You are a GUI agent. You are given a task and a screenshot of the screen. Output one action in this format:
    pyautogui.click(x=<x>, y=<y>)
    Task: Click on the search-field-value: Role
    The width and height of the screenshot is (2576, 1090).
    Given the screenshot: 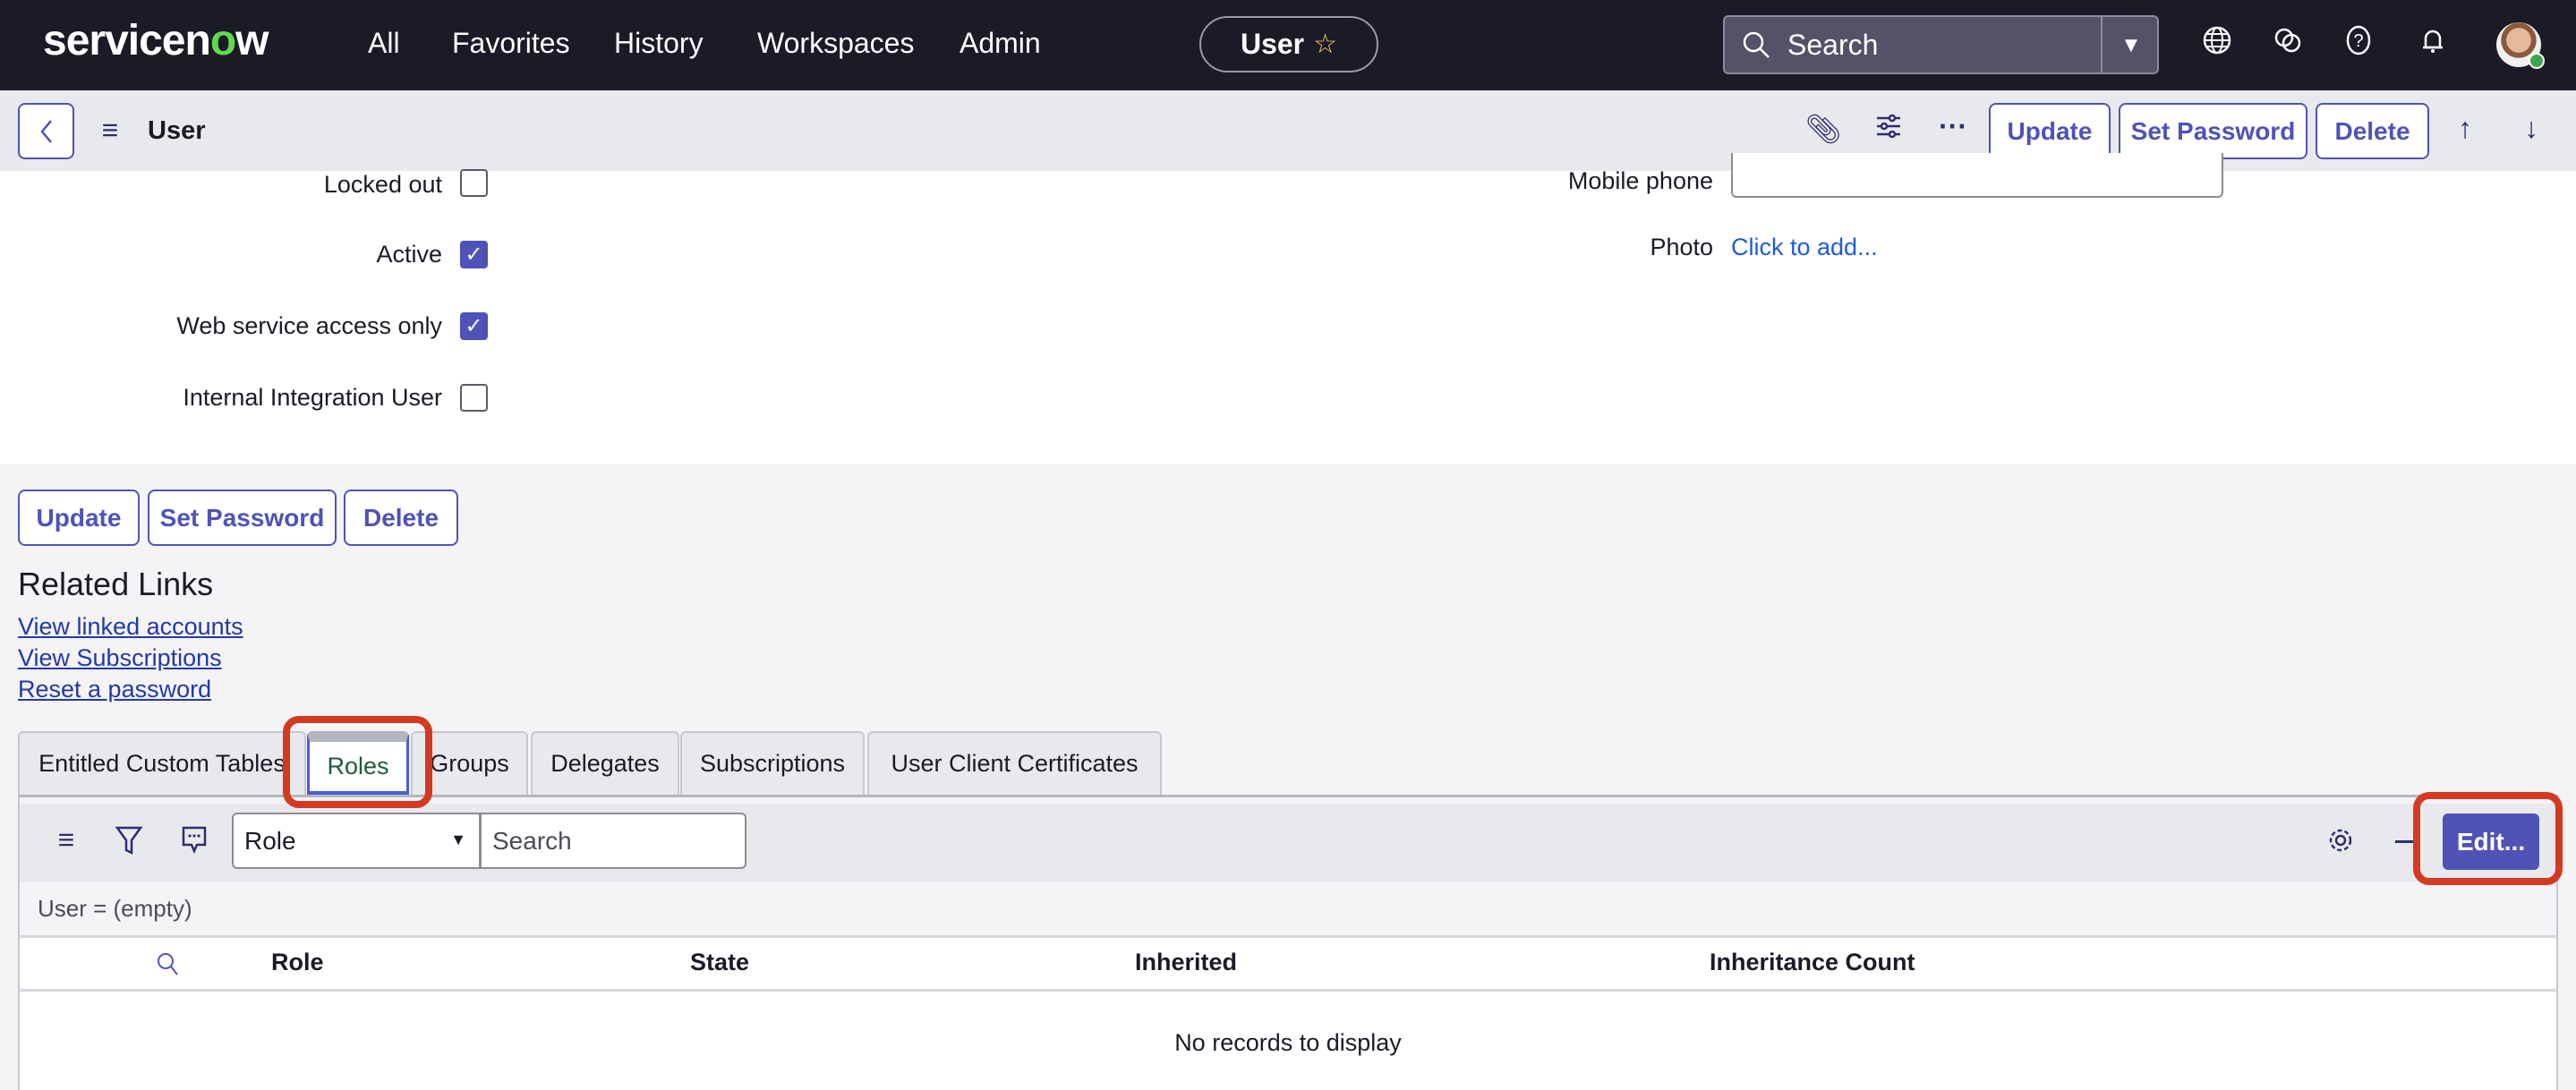 What is the action you would take?
    pyautogui.click(x=270, y=841)
    